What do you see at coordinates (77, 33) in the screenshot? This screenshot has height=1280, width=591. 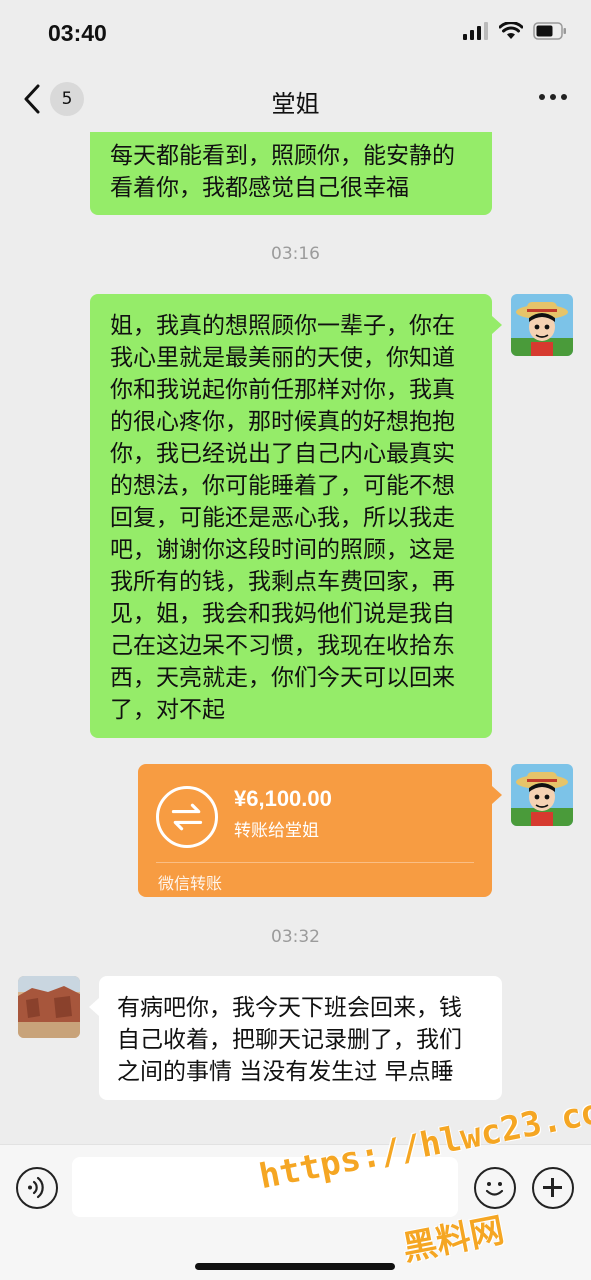 I see `status-time: 03:40` at bounding box center [77, 33].